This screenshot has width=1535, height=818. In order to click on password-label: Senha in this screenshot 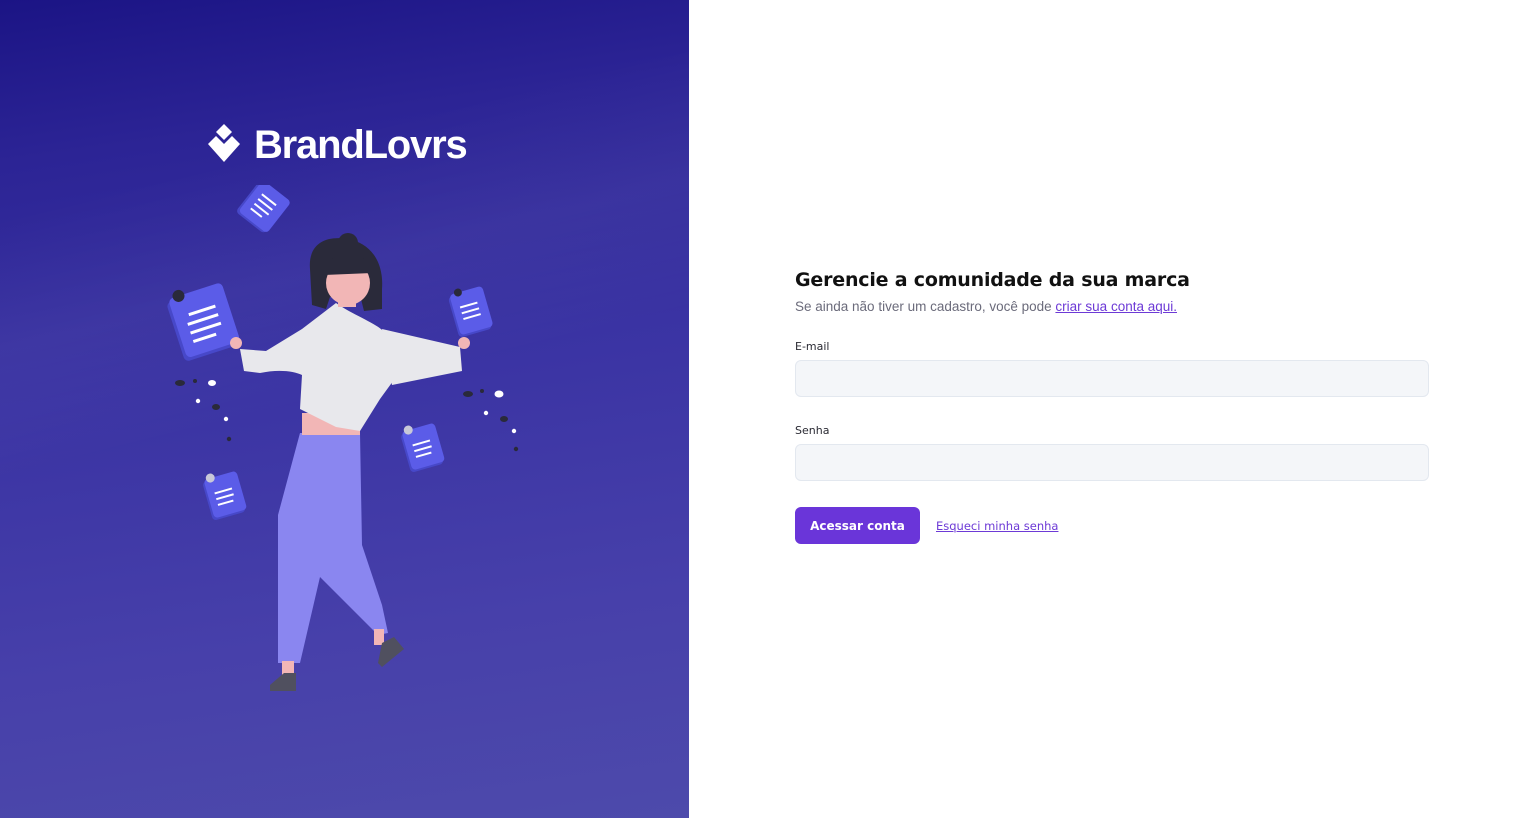, I will do `click(812, 430)`.